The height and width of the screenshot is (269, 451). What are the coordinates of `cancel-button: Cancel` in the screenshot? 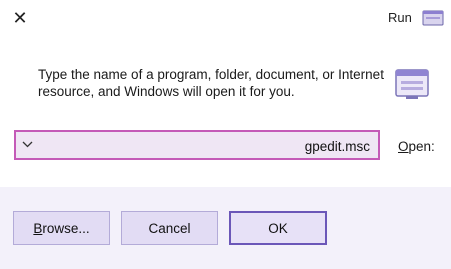 It's located at (169, 228).